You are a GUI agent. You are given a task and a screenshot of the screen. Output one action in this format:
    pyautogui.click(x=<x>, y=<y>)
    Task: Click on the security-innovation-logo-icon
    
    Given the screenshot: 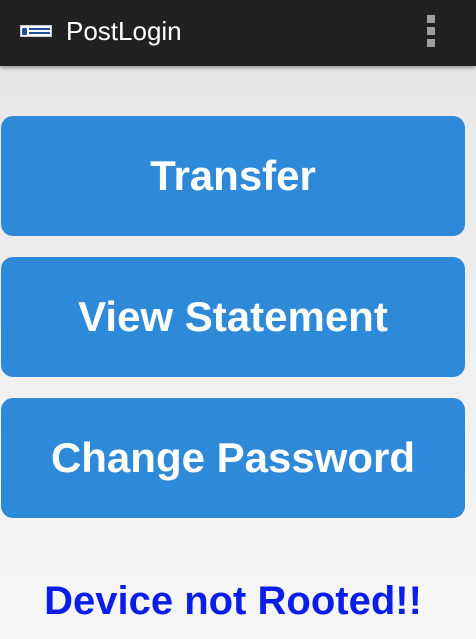 What is the action you would take?
    pyautogui.click(x=36, y=31)
    